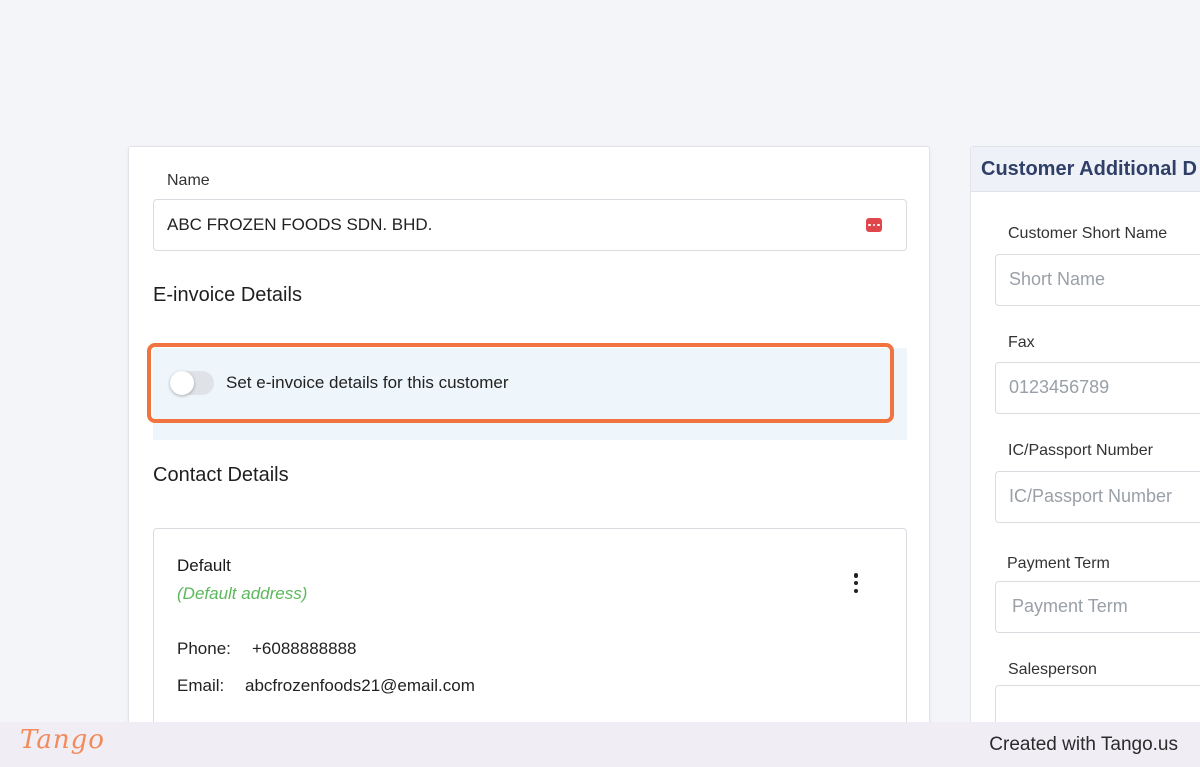 This screenshot has height=767, width=1200. What do you see at coordinates (1097, 280) in the screenshot?
I see `short-name-input: Short Name` at bounding box center [1097, 280].